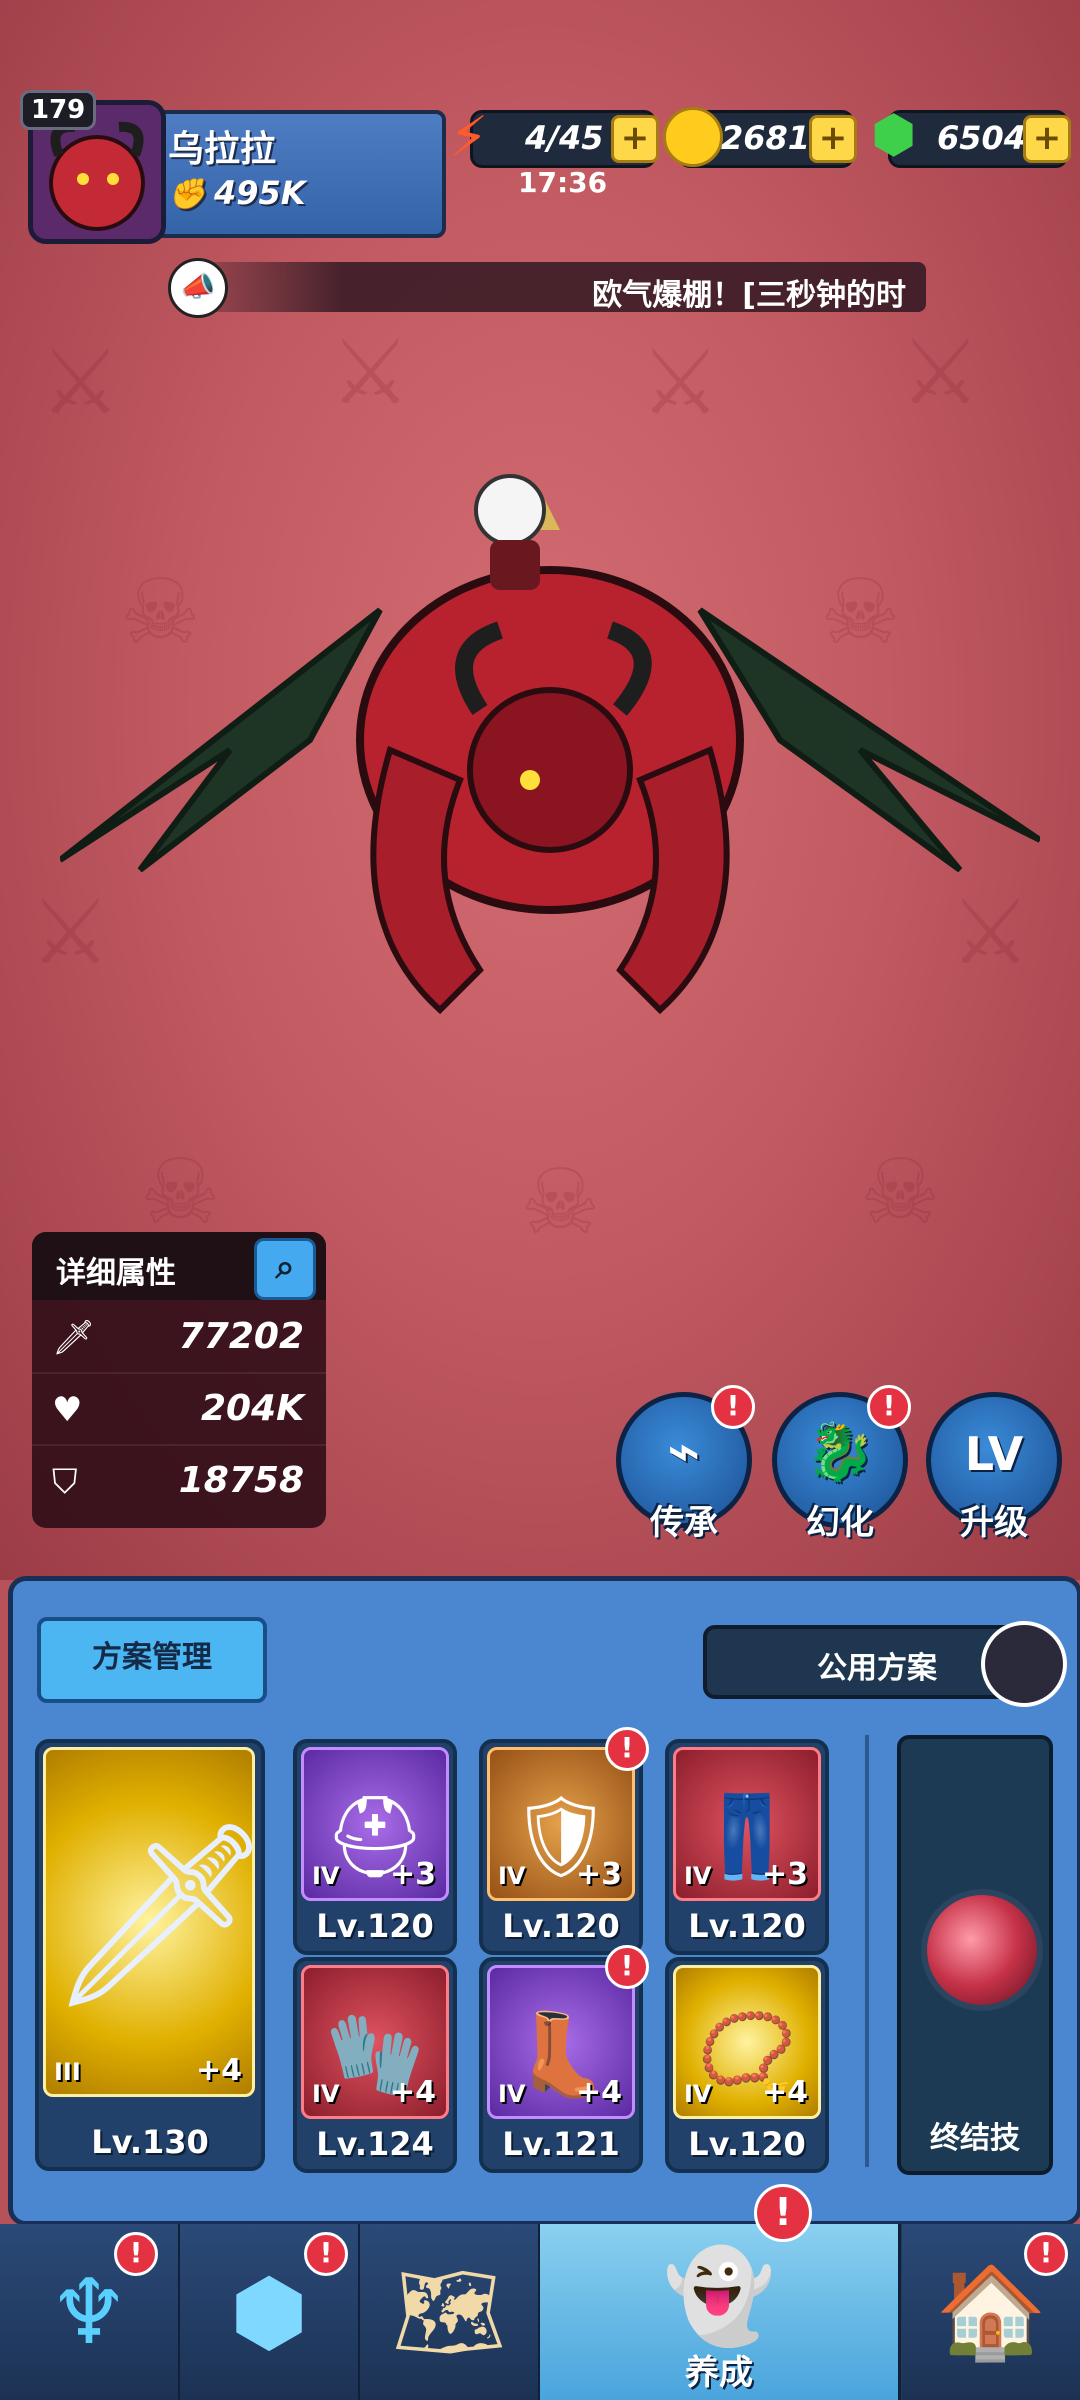 This screenshot has width=1080, height=2400. I want to click on public-plan-button: 公用方案, so click(885, 1664).